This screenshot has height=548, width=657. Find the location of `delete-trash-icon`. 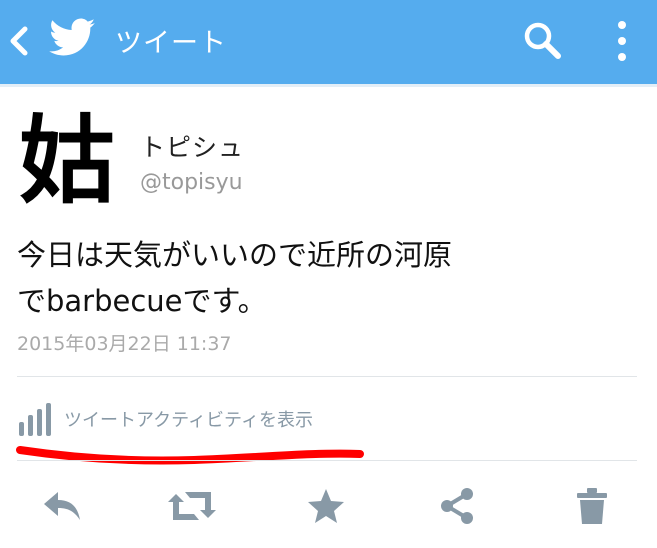

delete-trash-icon is located at coordinates (592, 506).